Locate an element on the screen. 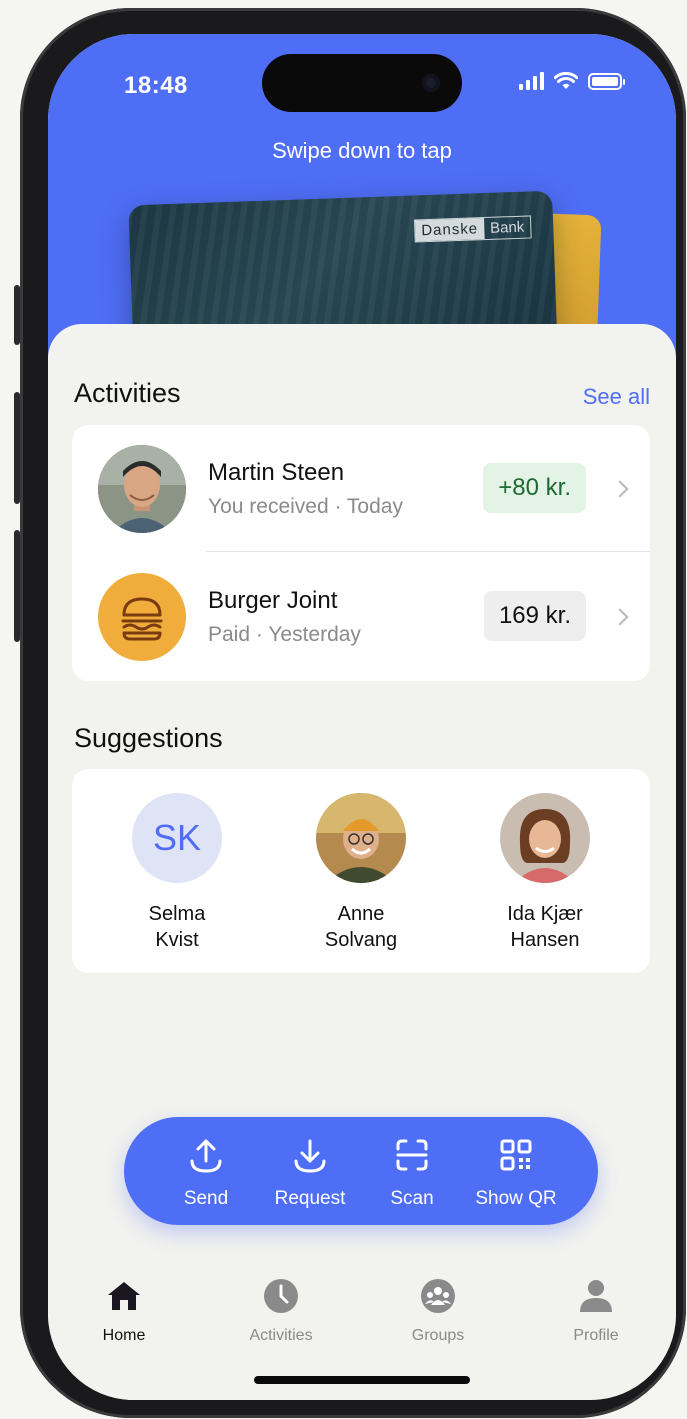  groups-icon is located at coordinates (438, 1296).